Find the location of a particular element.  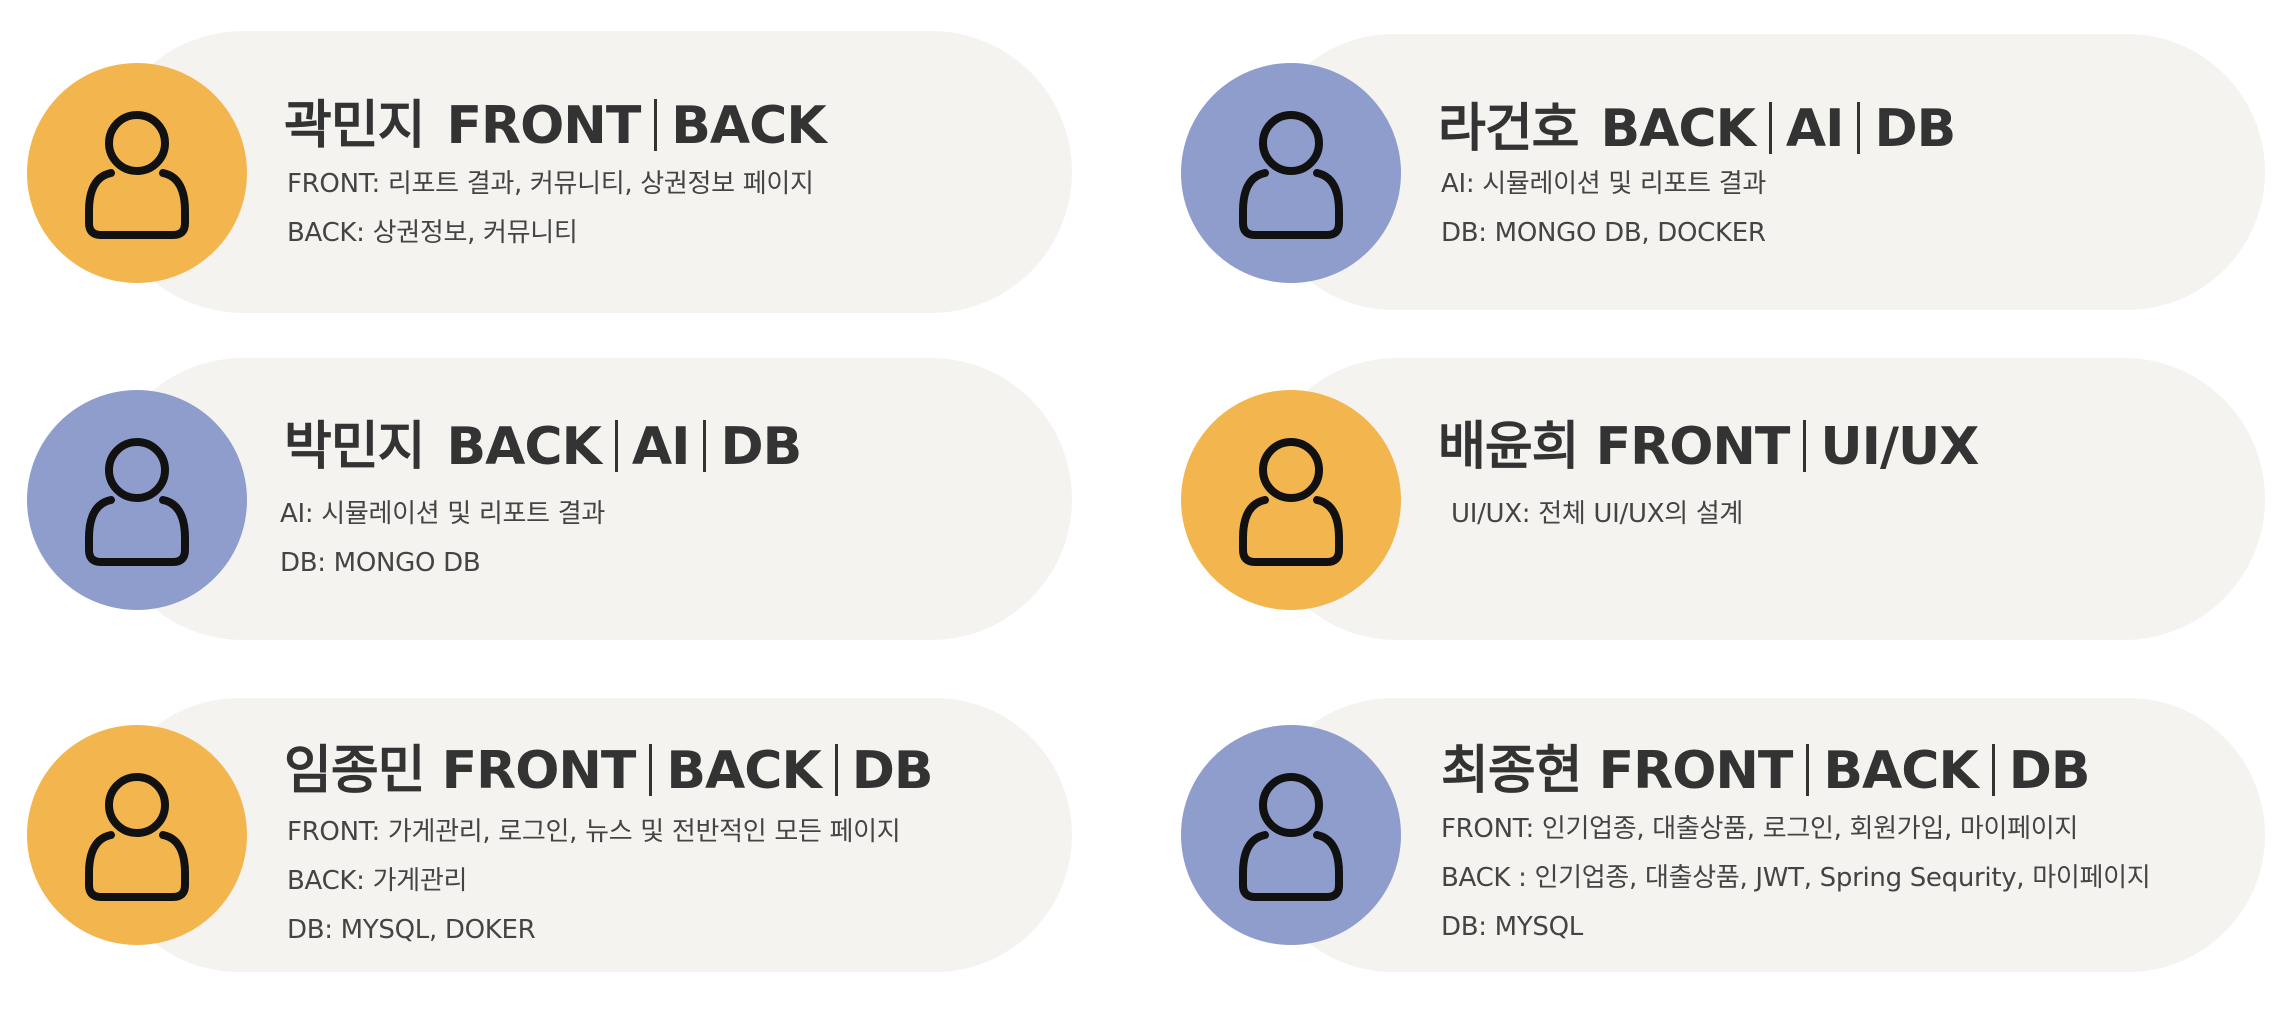

member-name: 배윤희 is located at coordinates (1509, 447).